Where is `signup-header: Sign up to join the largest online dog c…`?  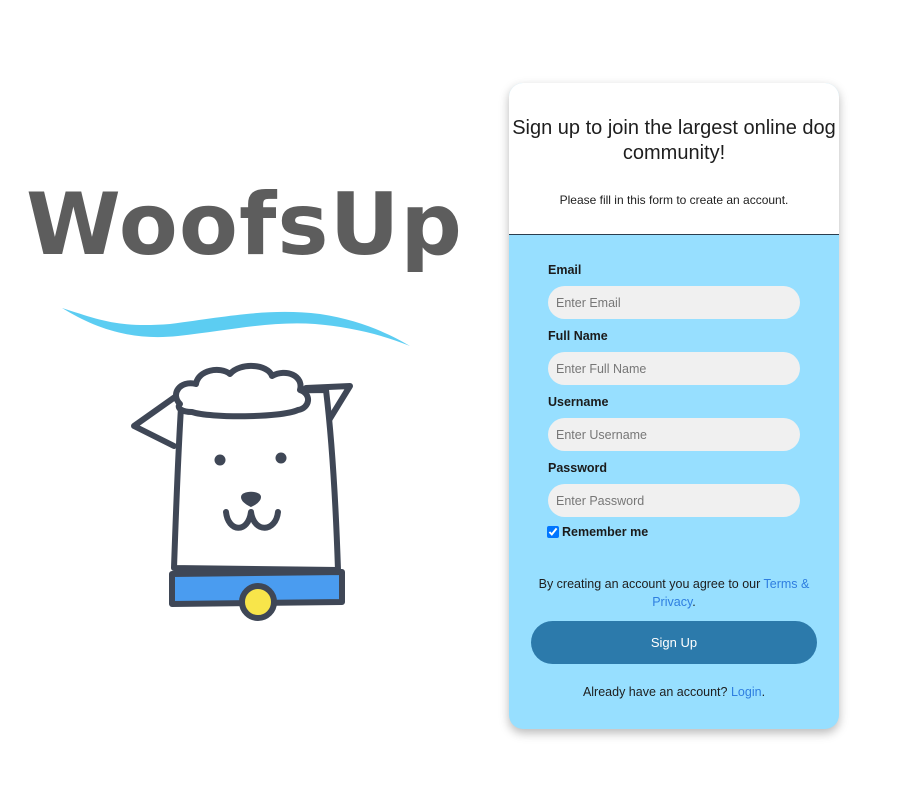
signup-header: Sign up to join the largest online dog c… is located at coordinates (674, 159).